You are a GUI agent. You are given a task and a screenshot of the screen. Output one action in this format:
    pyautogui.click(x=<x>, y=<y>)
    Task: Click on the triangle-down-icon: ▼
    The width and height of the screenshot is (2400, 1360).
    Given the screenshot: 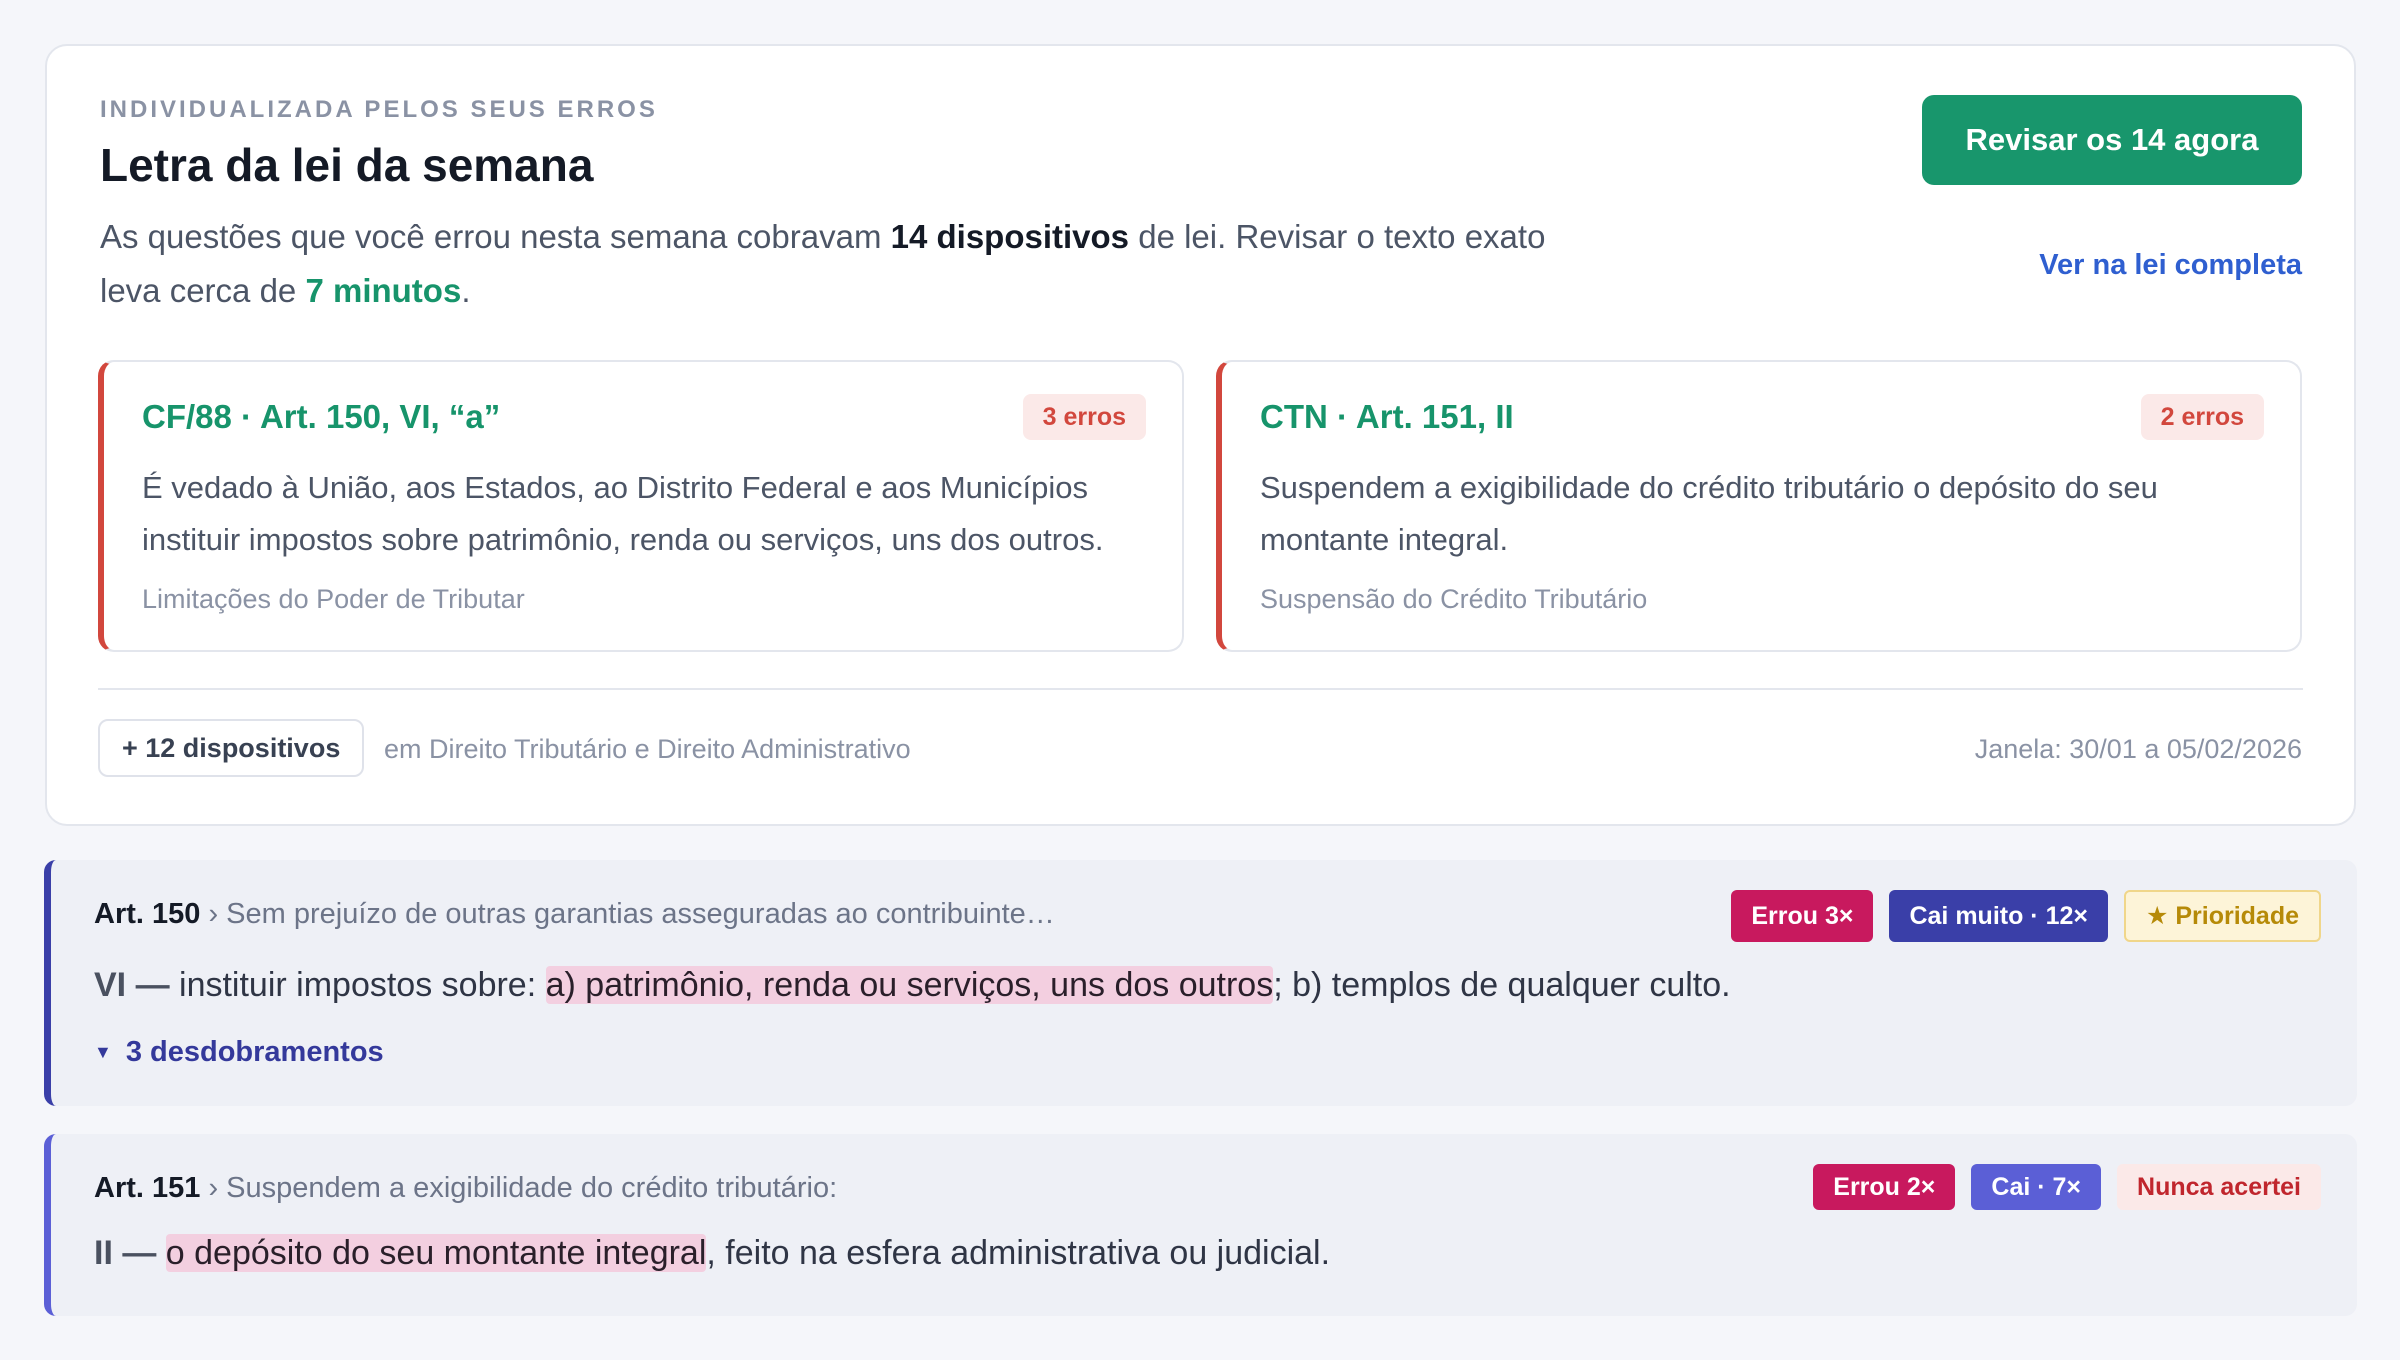 What is the action you would take?
    pyautogui.click(x=103, y=1052)
    